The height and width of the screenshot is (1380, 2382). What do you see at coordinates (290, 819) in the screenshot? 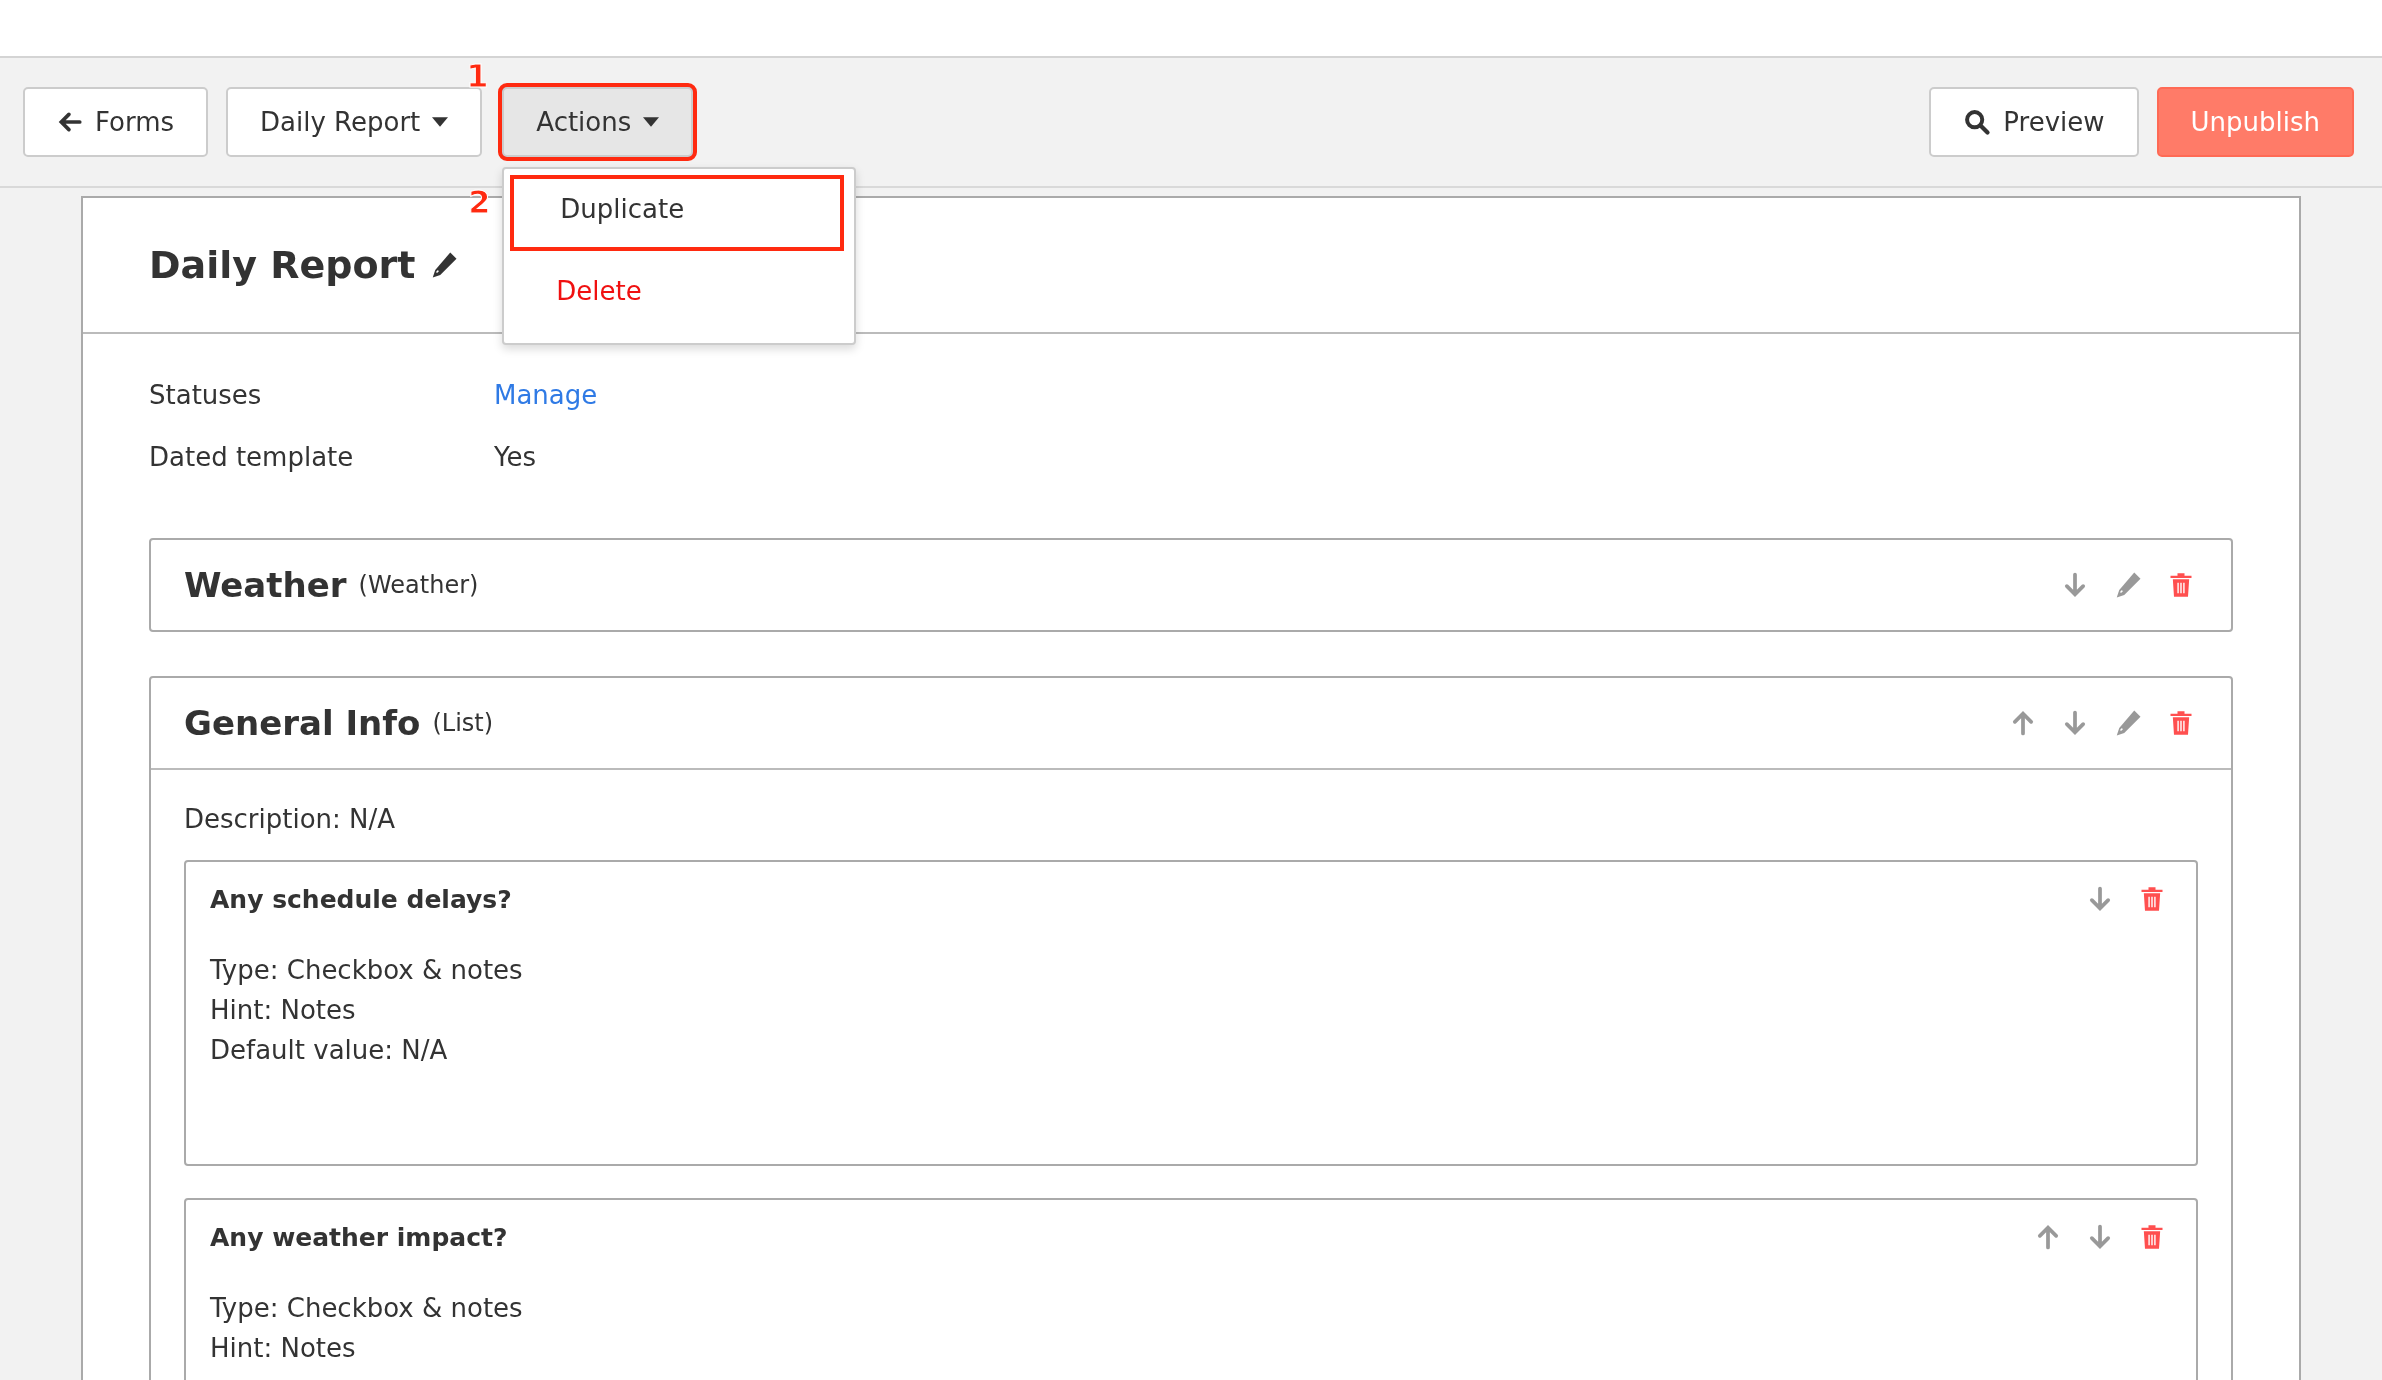
I see `section-description: Description: N/A` at bounding box center [290, 819].